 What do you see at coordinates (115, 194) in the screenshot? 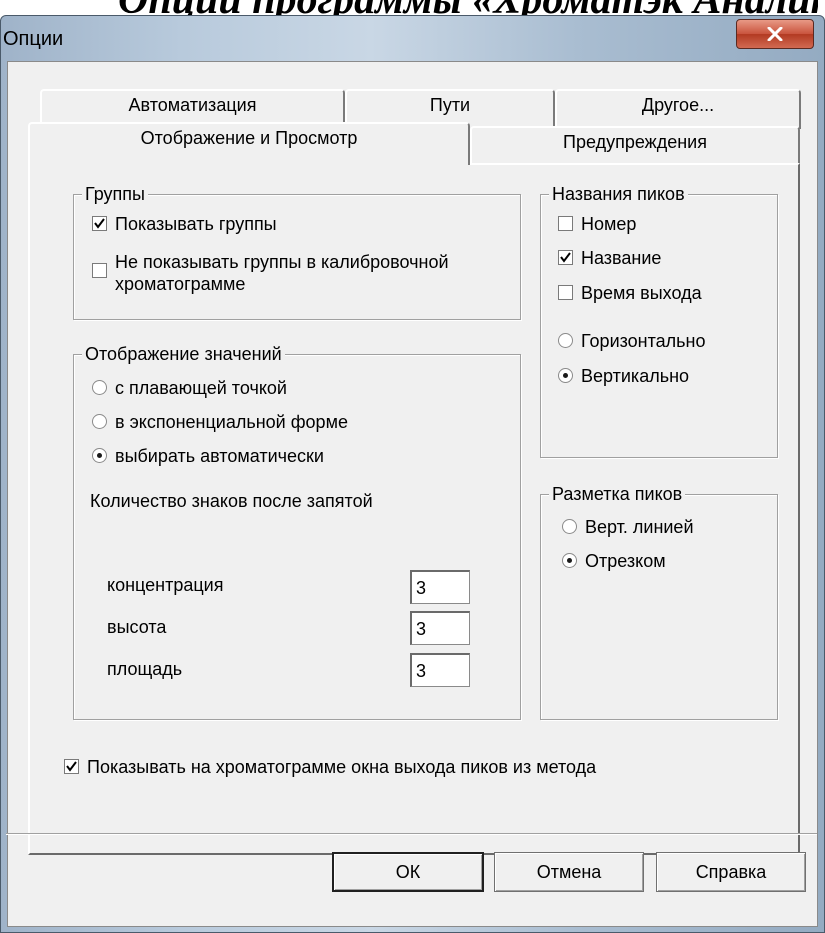
I see `groupbox-title: Группы` at bounding box center [115, 194].